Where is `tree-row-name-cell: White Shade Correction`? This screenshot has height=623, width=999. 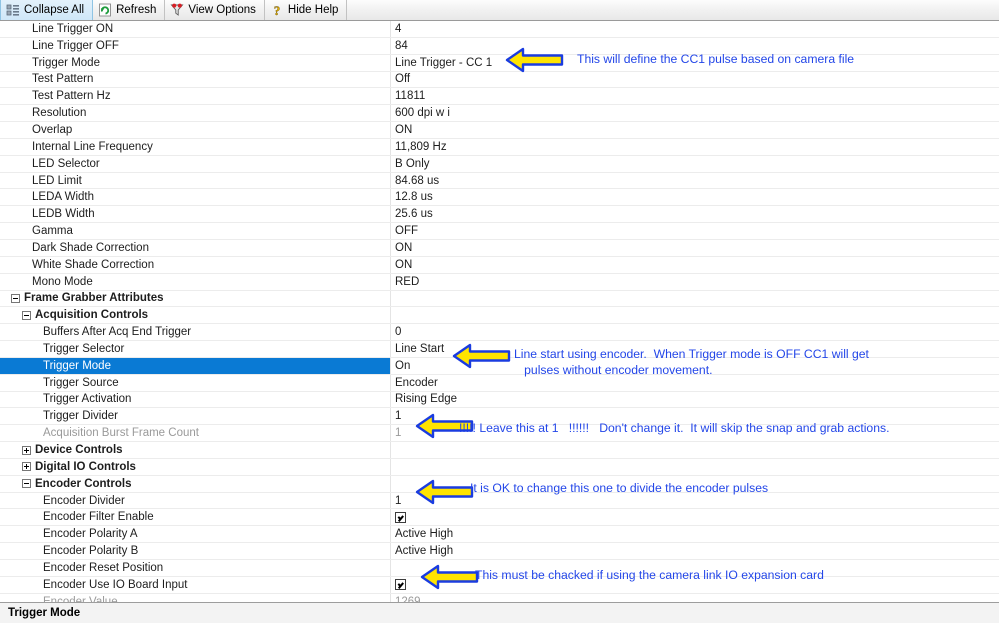 tree-row-name-cell: White Shade Correction is located at coordinates (195, 265).